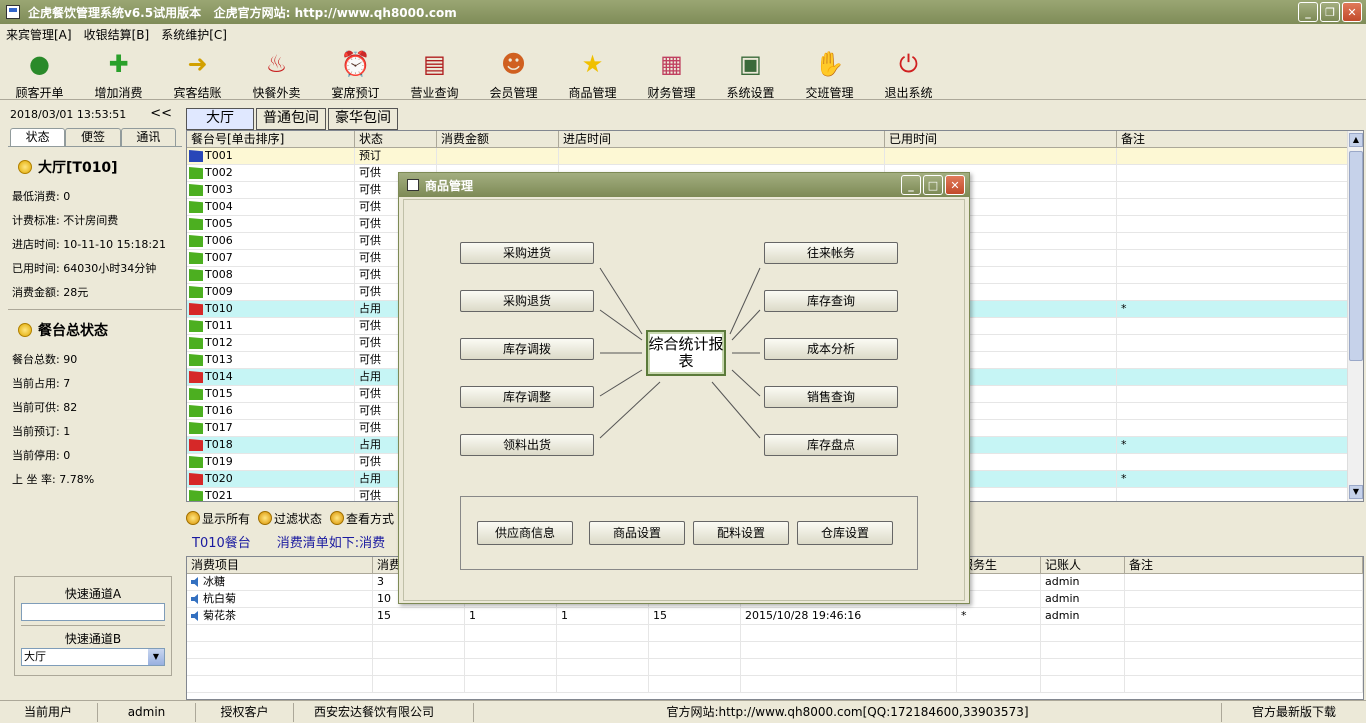  What do you see at coordinates (148, 137) in the screenshot?
I see `tab-comm: 通讯` at bounding box center [148, 137].